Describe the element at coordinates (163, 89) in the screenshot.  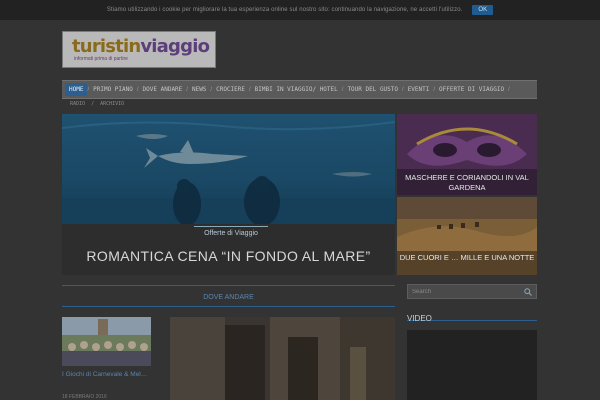
I see `nav-item-dove-andare: Dove Andare` at that location.